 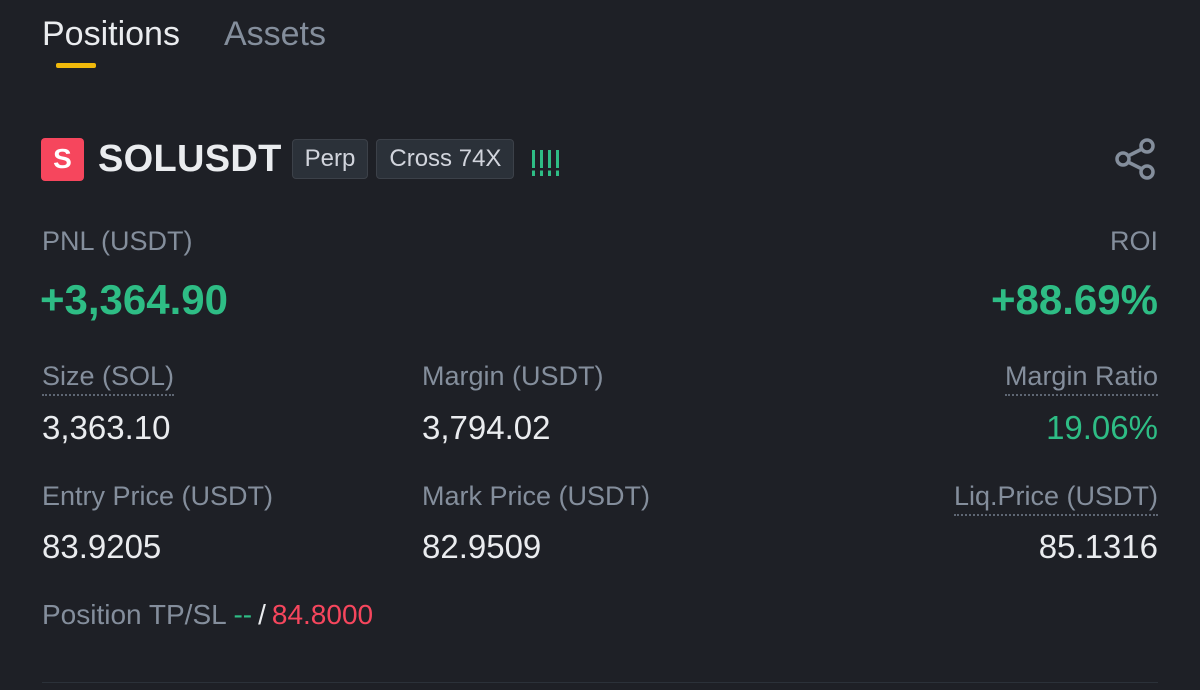 What do you see at coordinates (275, 34) in the screenshot?
I see `tab-assets: Assets` at bounding box center [275, 34].